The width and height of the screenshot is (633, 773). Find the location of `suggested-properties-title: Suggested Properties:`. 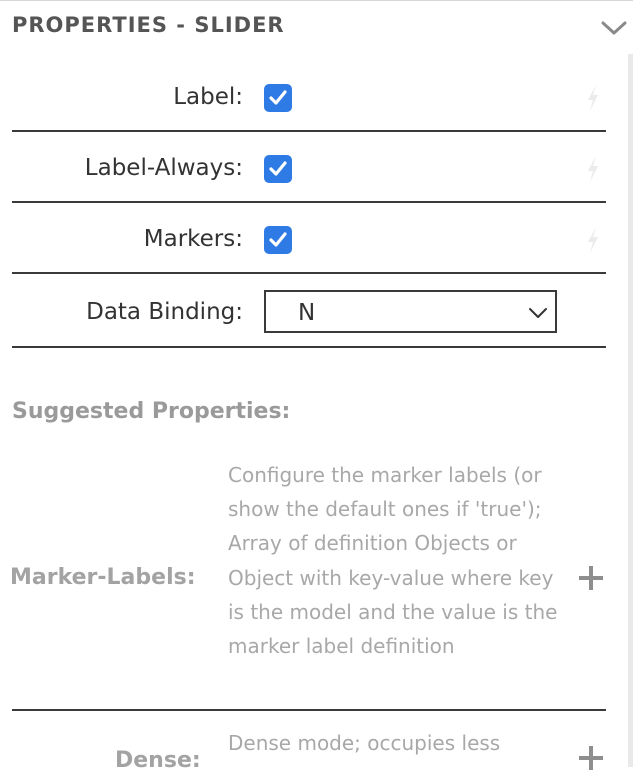

suggested-properties-title: Suggested Properties: is located at coordinates (151, 411).